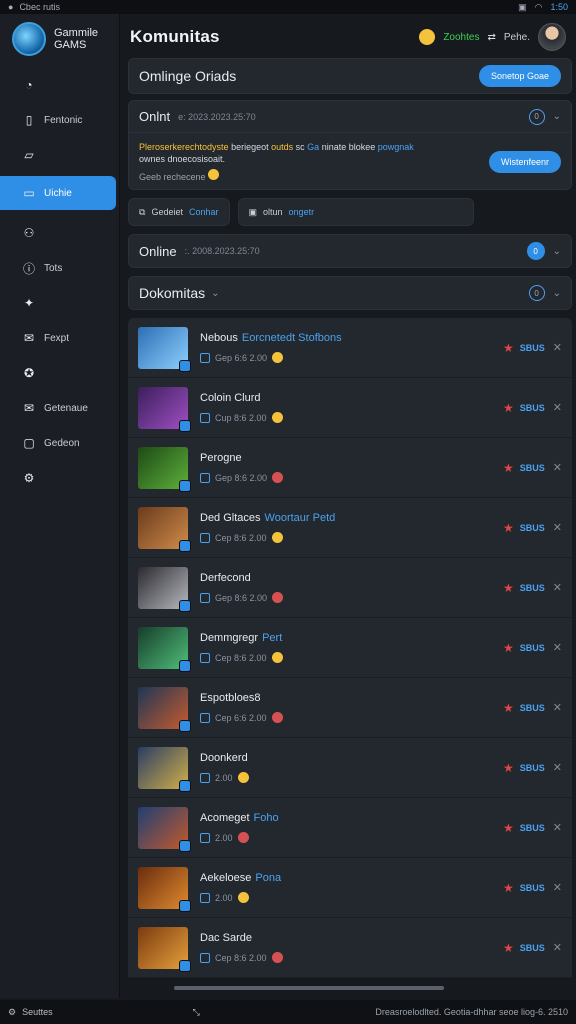 This screenshot has width=576, height=1024. Describe the element at coordinates (559, 7) in the screenshot. I see `status-time: 1:50` at that location.